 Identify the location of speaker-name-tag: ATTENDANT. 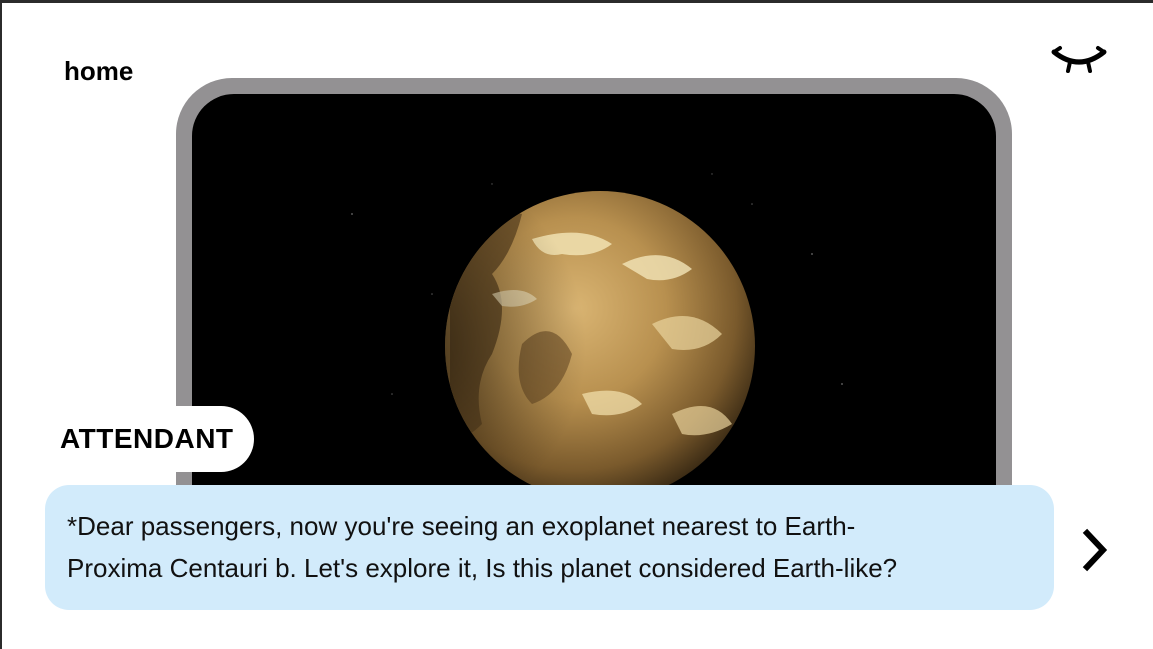
(149, 439).